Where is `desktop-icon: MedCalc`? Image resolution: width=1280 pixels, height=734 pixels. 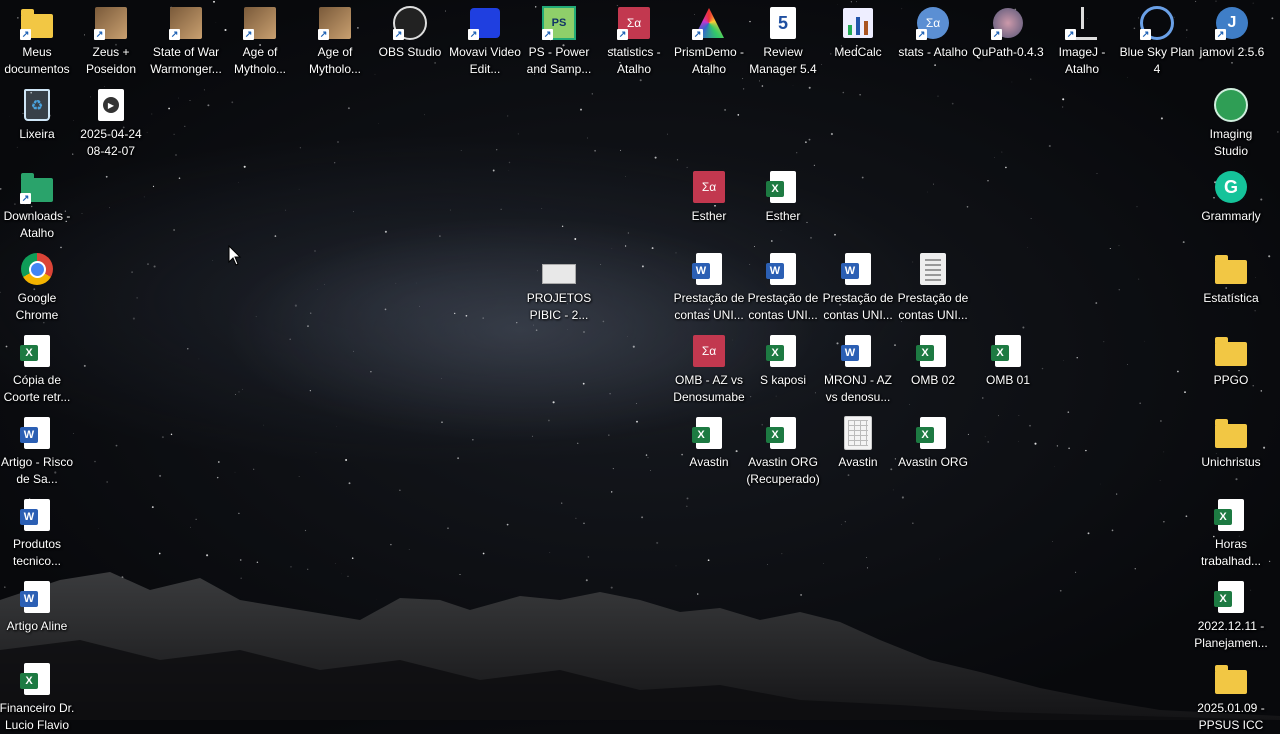
desktop-icon: MedCalc is located at coordinates (858, 32).